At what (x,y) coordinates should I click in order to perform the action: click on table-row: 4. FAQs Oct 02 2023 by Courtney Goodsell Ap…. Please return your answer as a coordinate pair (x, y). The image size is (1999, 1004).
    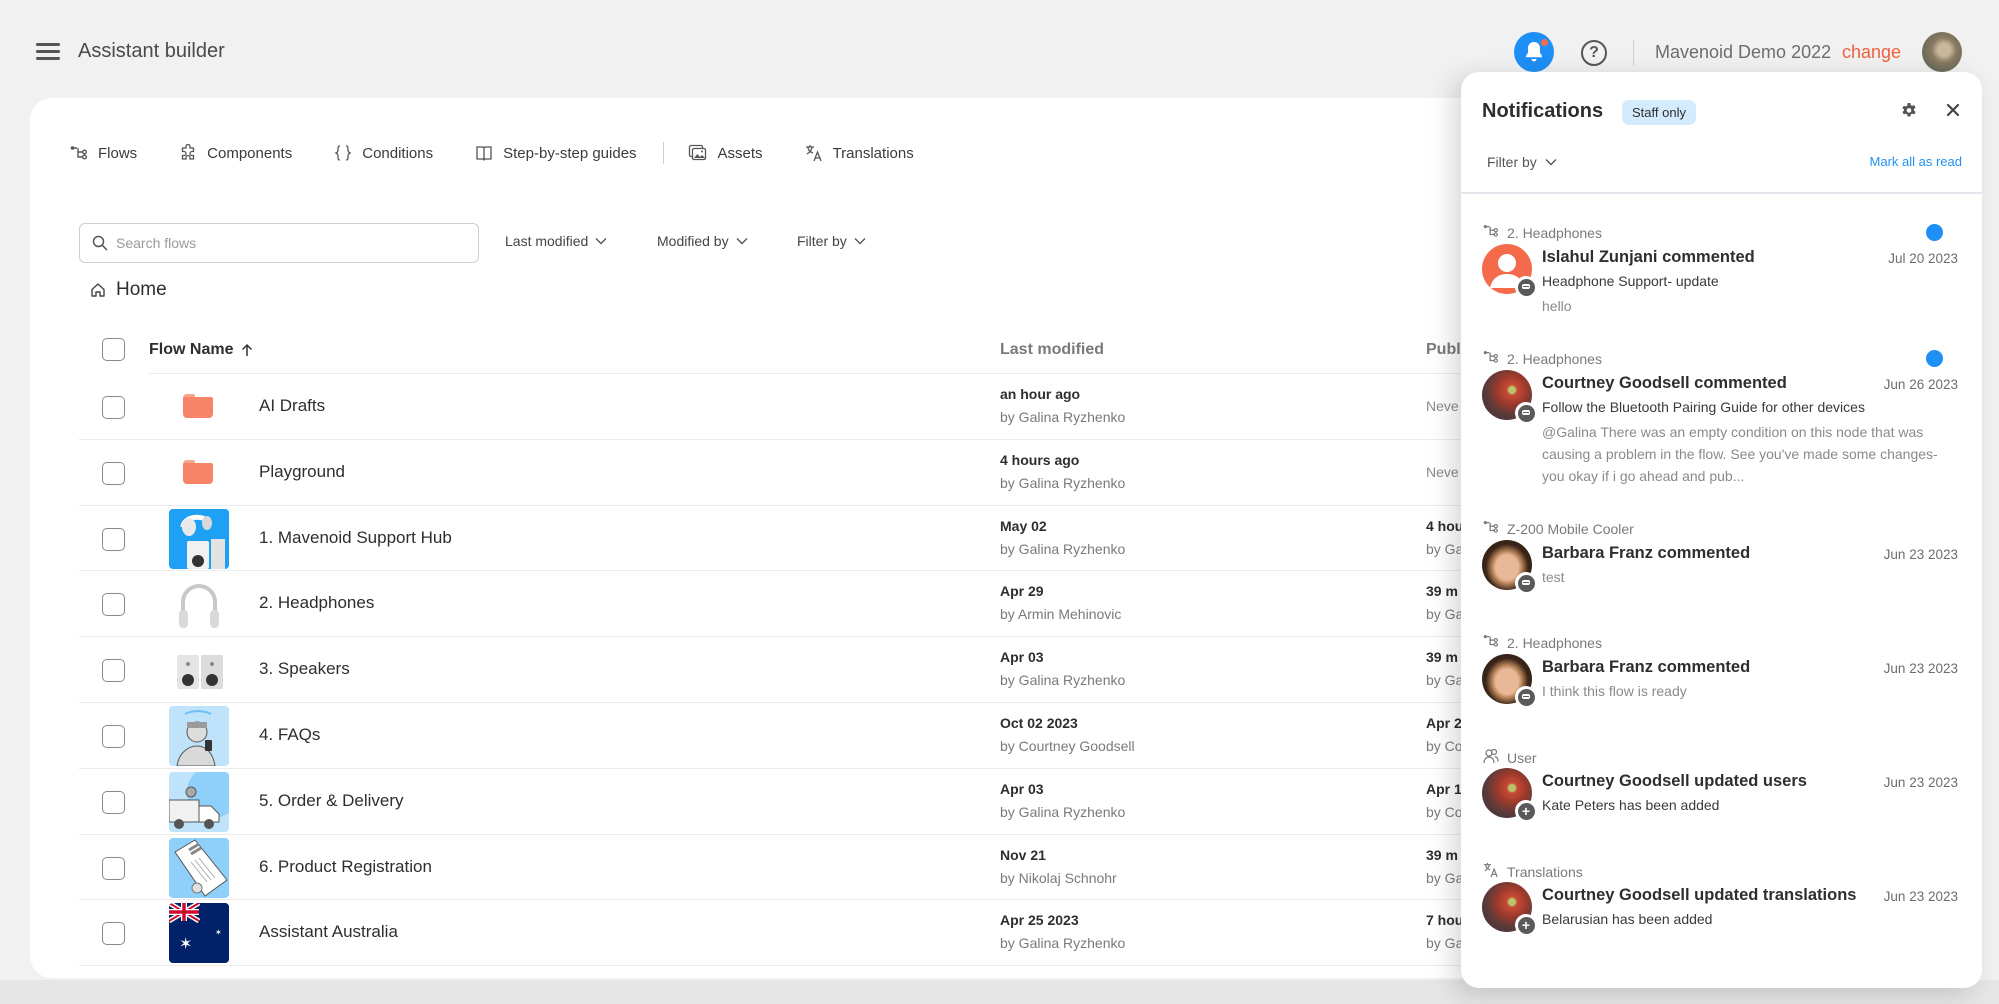
    Looking at the image, I should click on (834, 736).